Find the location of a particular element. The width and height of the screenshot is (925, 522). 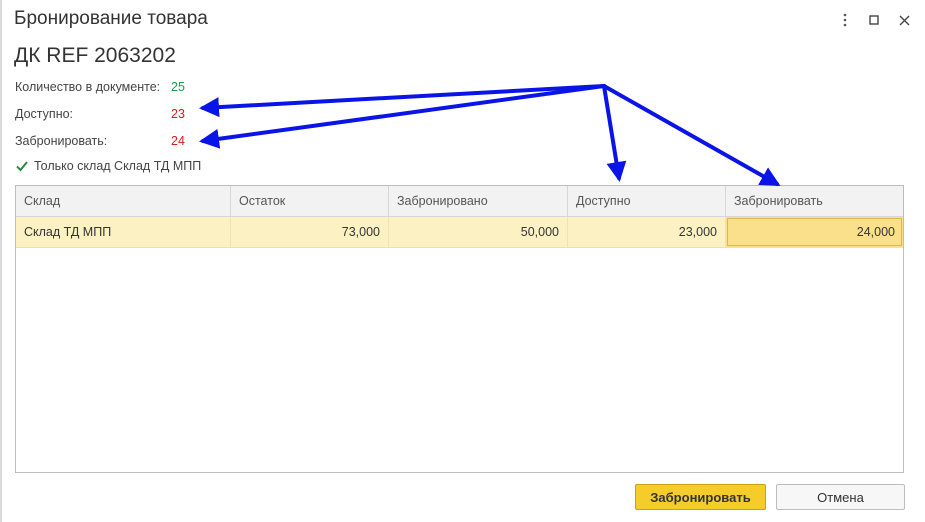

only-warehouse-label: Только склад Склад ТД МПП is located at coordinates (118, 166).